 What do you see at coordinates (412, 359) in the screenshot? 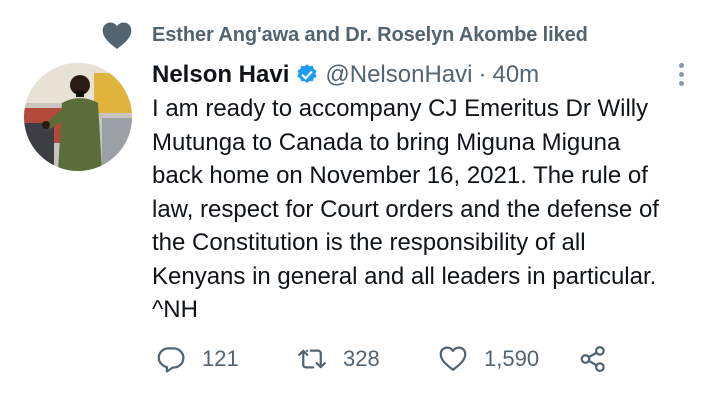
I see `tweet-actions: 121 328 1,590` at bounding box center [412, 359].